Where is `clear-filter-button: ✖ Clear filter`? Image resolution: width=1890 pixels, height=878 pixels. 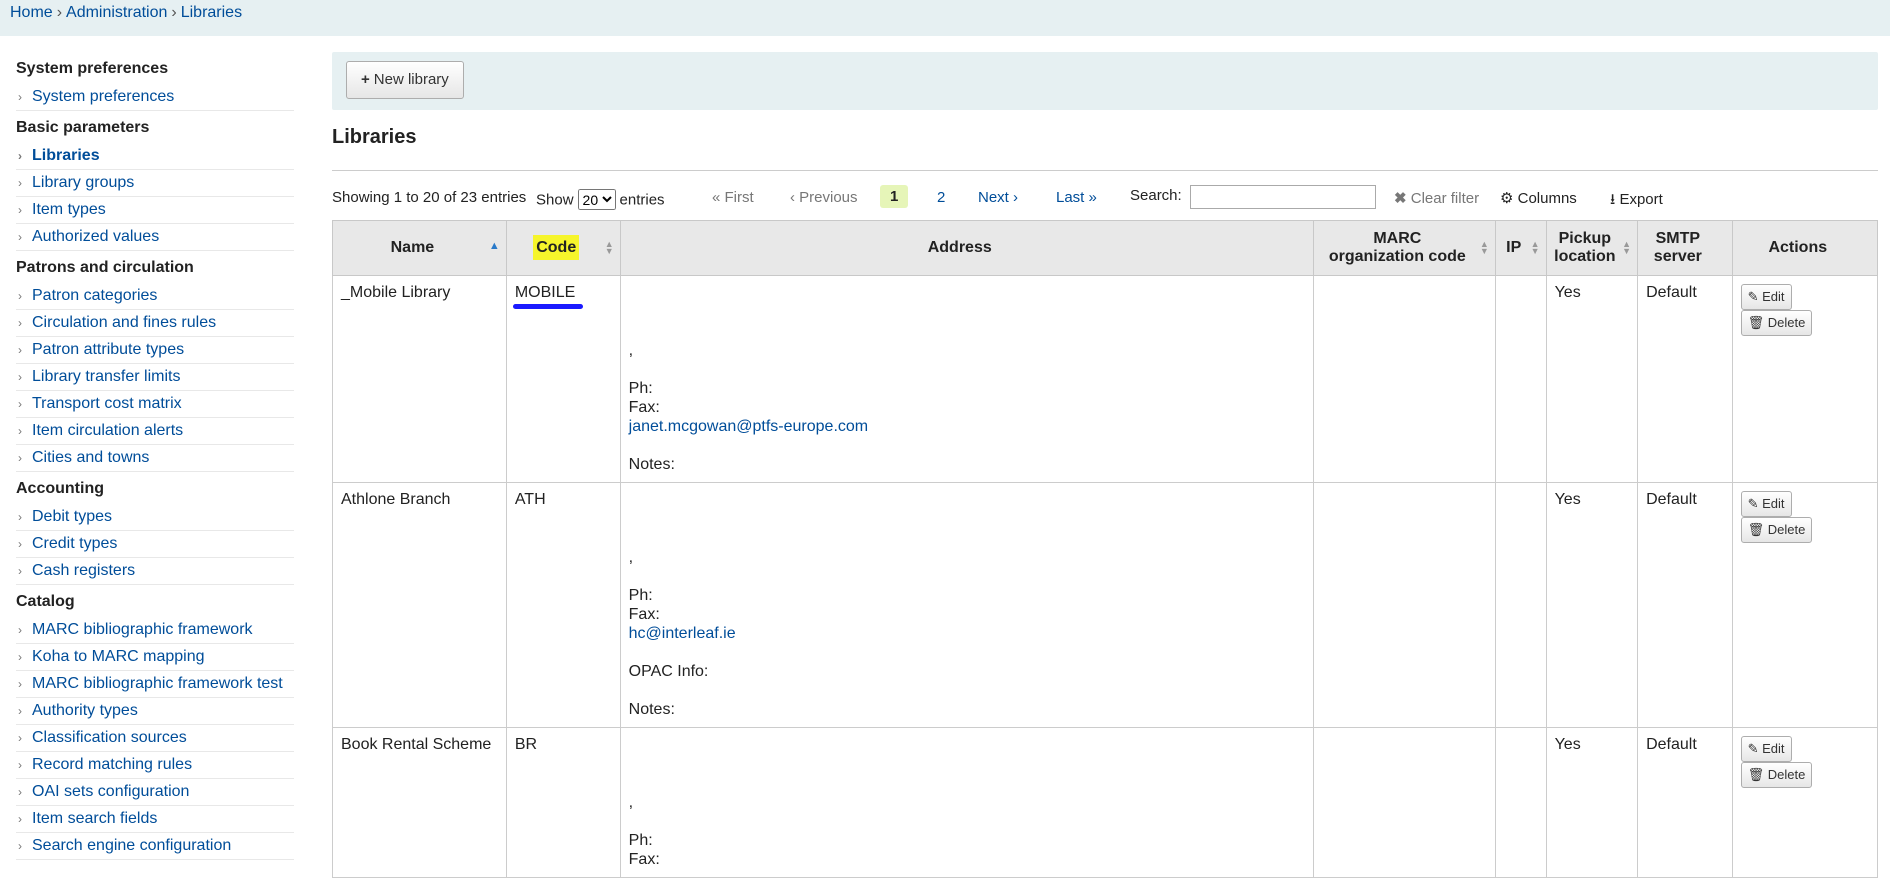
clear-filter-button: ✖ Clear filter is located at coordinates (1436, 198).